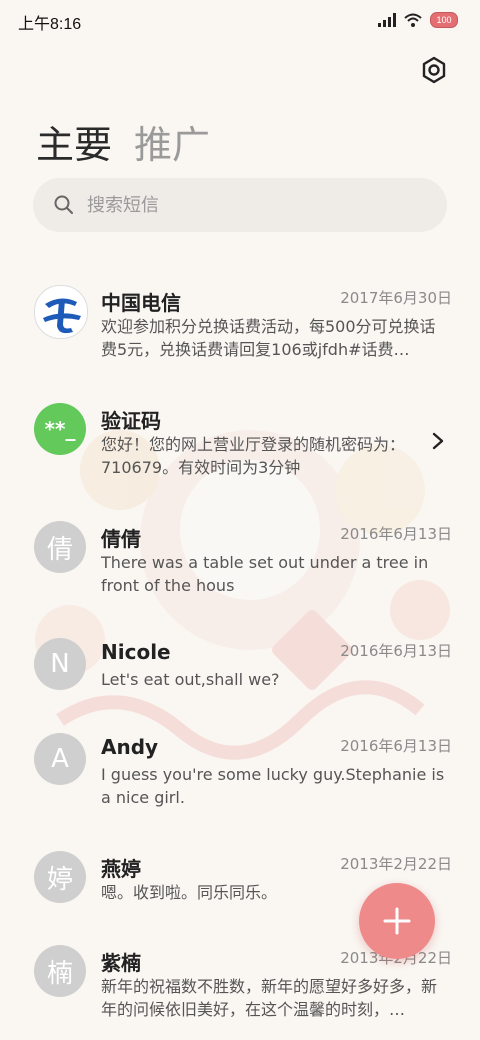  Describe the element at coordinates (190, 679) in the screenshot. I see `message-preview: Let's eat out,shall we?` at that location.